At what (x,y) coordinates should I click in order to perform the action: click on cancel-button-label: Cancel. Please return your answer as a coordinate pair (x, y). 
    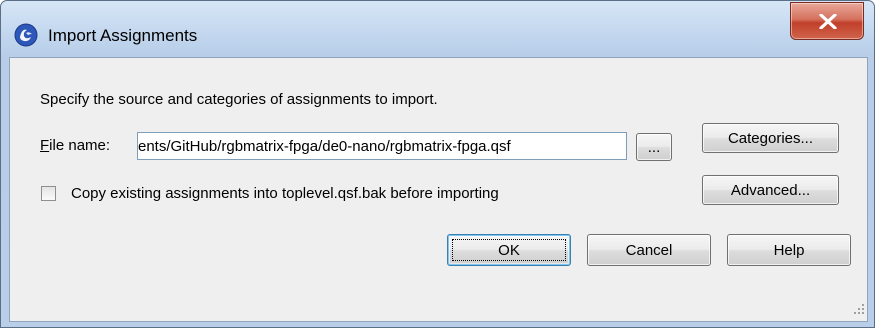
    Looking at the image, I should click on (649, 250).